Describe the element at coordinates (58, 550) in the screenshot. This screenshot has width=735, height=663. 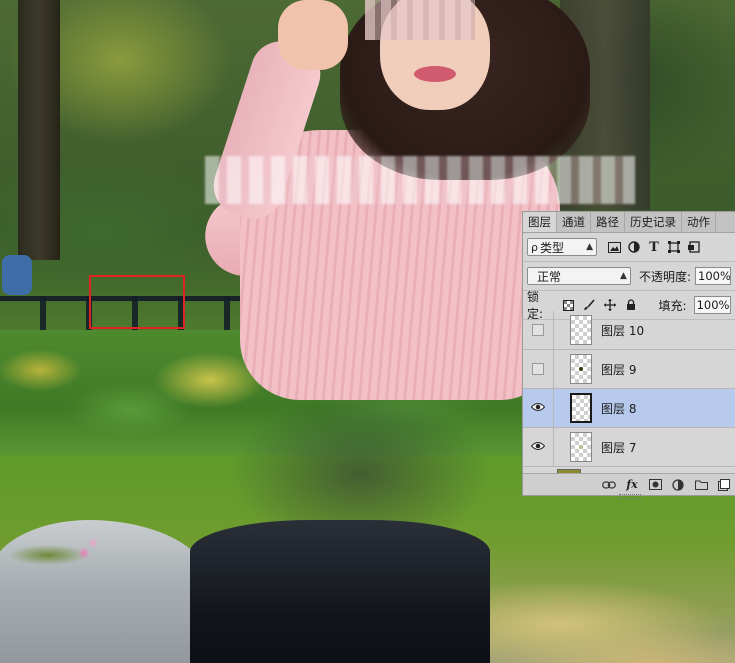
I see `flowers` at that location.